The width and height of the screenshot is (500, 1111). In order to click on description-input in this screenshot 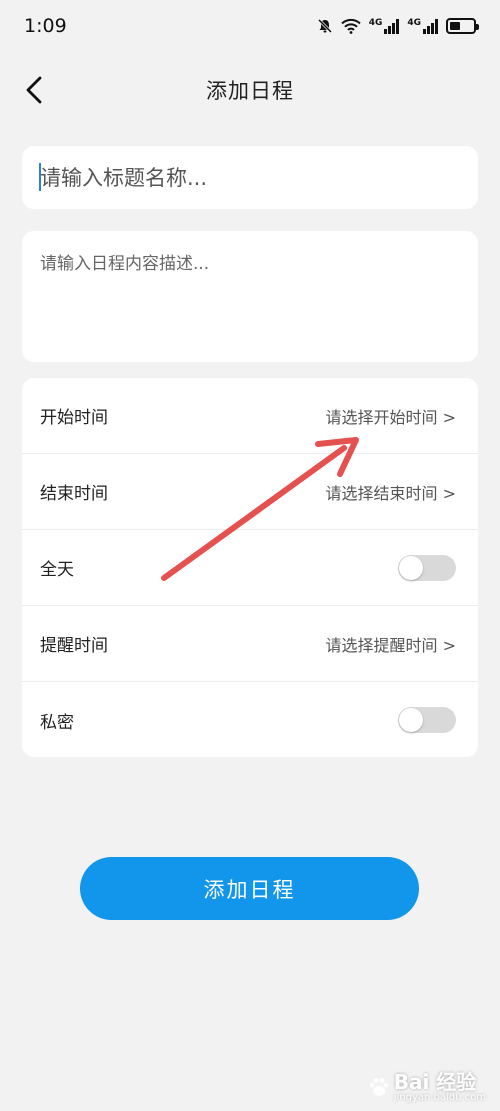, I will do `click(250, 296)`.